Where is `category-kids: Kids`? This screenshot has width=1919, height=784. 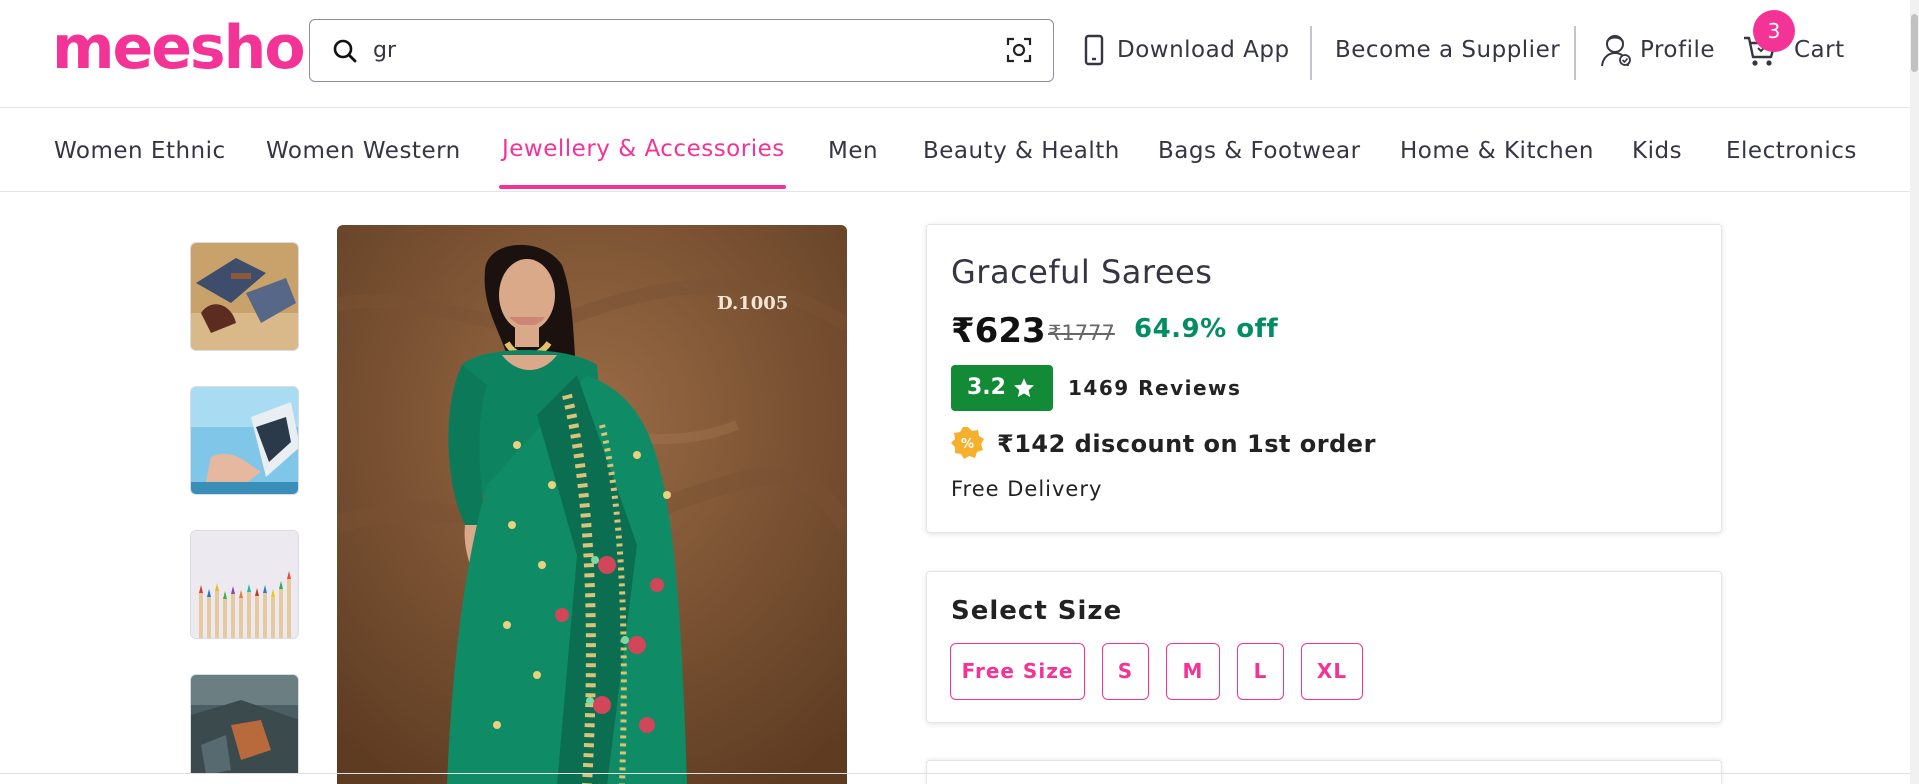 category-kids: Kids is located at coordinates (1657, 151).